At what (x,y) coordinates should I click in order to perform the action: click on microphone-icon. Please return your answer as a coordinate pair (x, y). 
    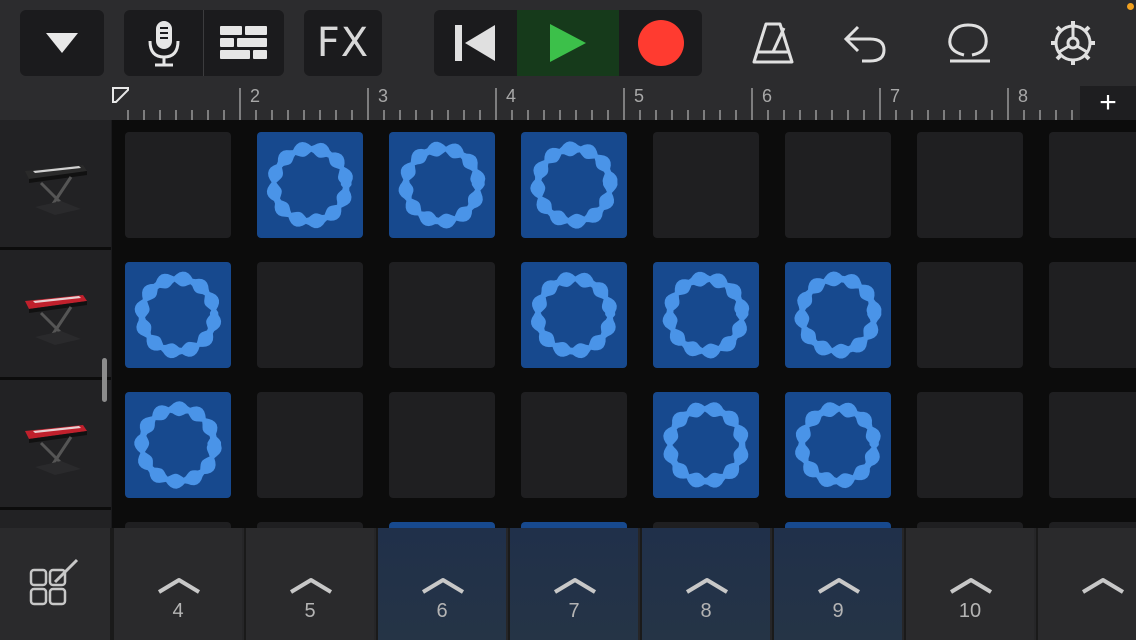
    Looking at the image, I should click on (163, 44).